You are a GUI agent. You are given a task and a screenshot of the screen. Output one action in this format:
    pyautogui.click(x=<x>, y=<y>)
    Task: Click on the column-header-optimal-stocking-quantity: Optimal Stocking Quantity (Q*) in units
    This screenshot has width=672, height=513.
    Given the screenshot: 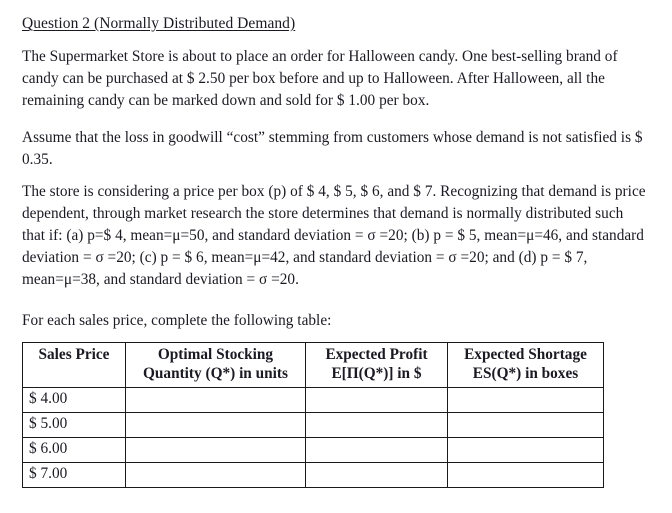 What is the action you would take?
    pyautogui.click(x=215, y=365)
    